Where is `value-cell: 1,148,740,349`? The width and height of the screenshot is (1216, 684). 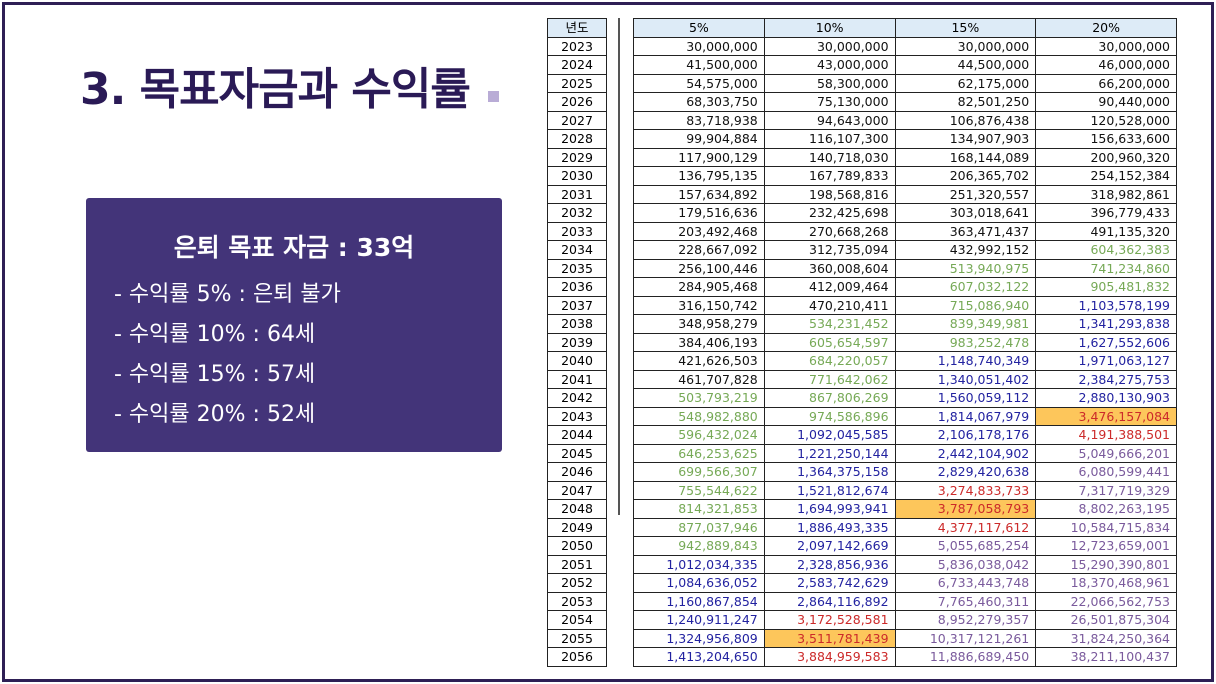
value-cell: 1,148,740,349 is located at coordinates (965, 361).